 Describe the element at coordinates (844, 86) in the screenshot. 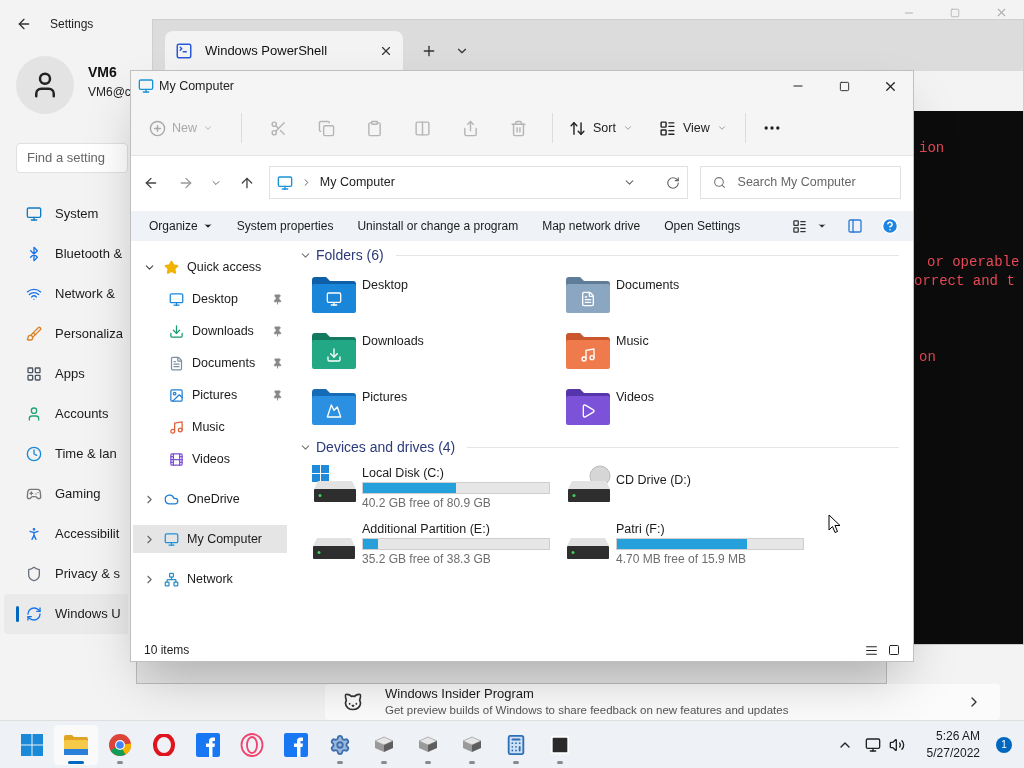

I see `maximize-icon` at that location.